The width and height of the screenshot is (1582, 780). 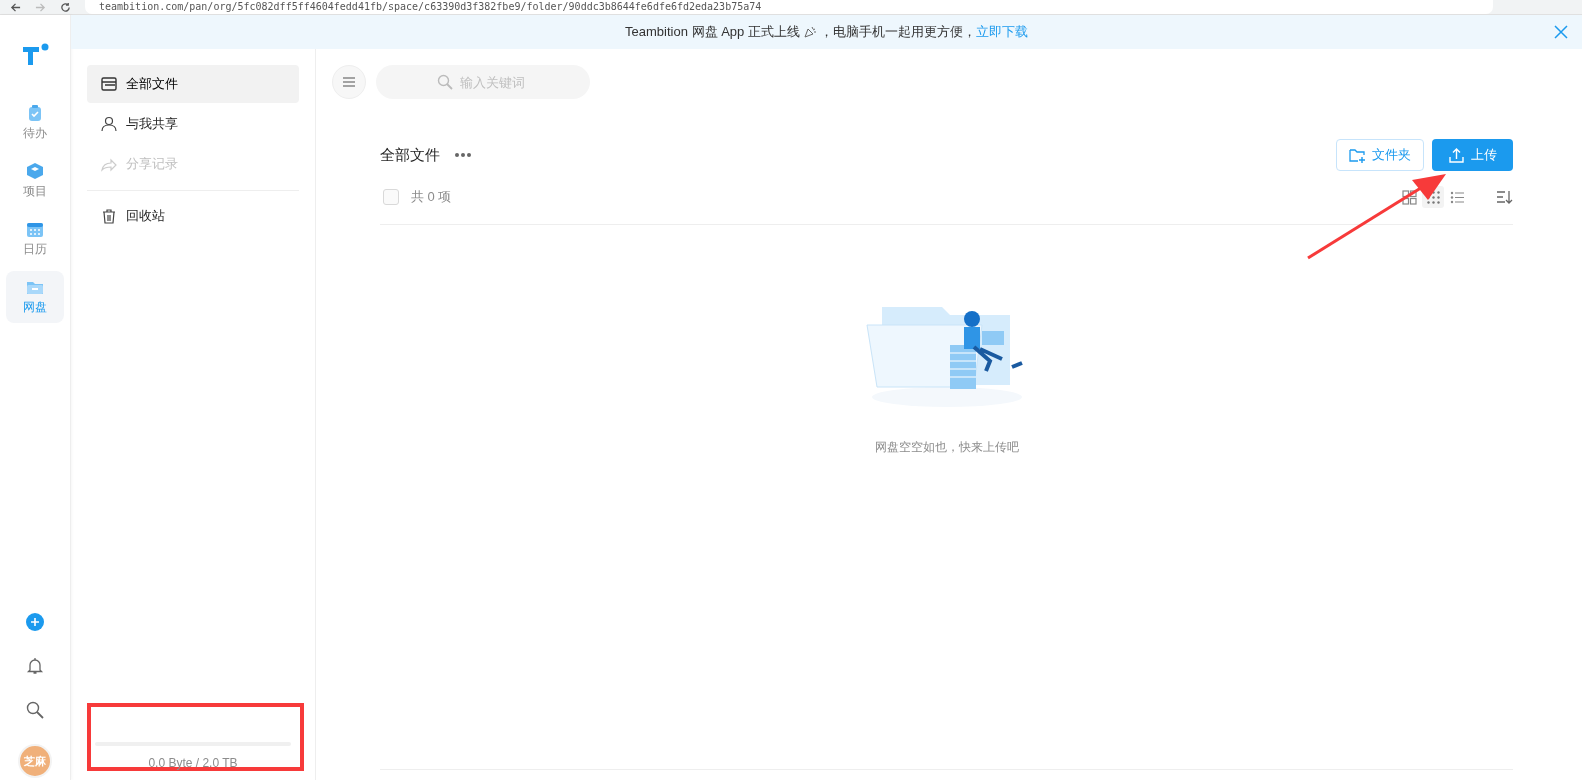 I want to click on download-link: 立即下载, so click(x=1001, y=32).